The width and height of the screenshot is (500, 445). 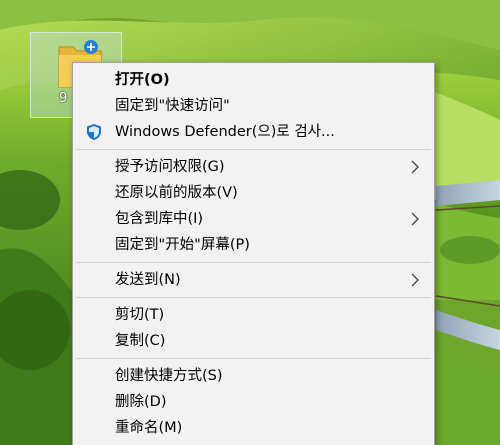 What do you see at coordinates (94, 132) in the screenshot?
I see `windows-defender-shield-icon` at bounding box center [94, 132].